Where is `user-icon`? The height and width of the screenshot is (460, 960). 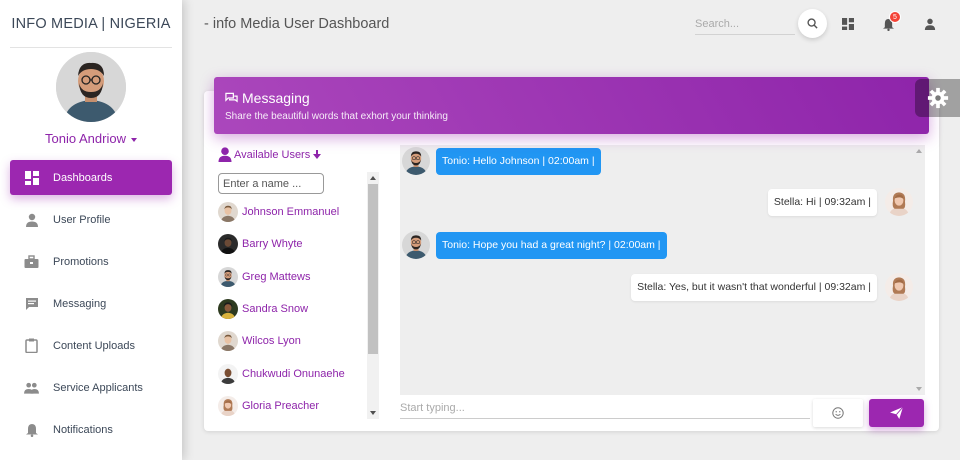
user-icon is located at coordinates (225, 154).